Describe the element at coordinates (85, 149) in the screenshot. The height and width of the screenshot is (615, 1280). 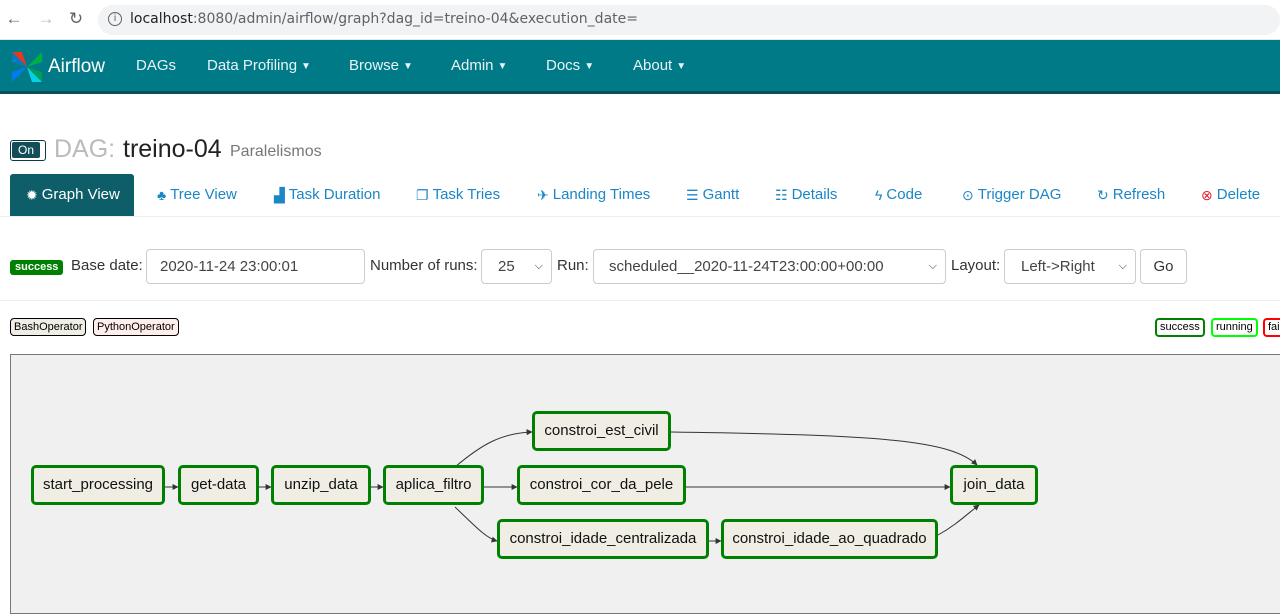
I see `dag-label: DAG:` at that location.